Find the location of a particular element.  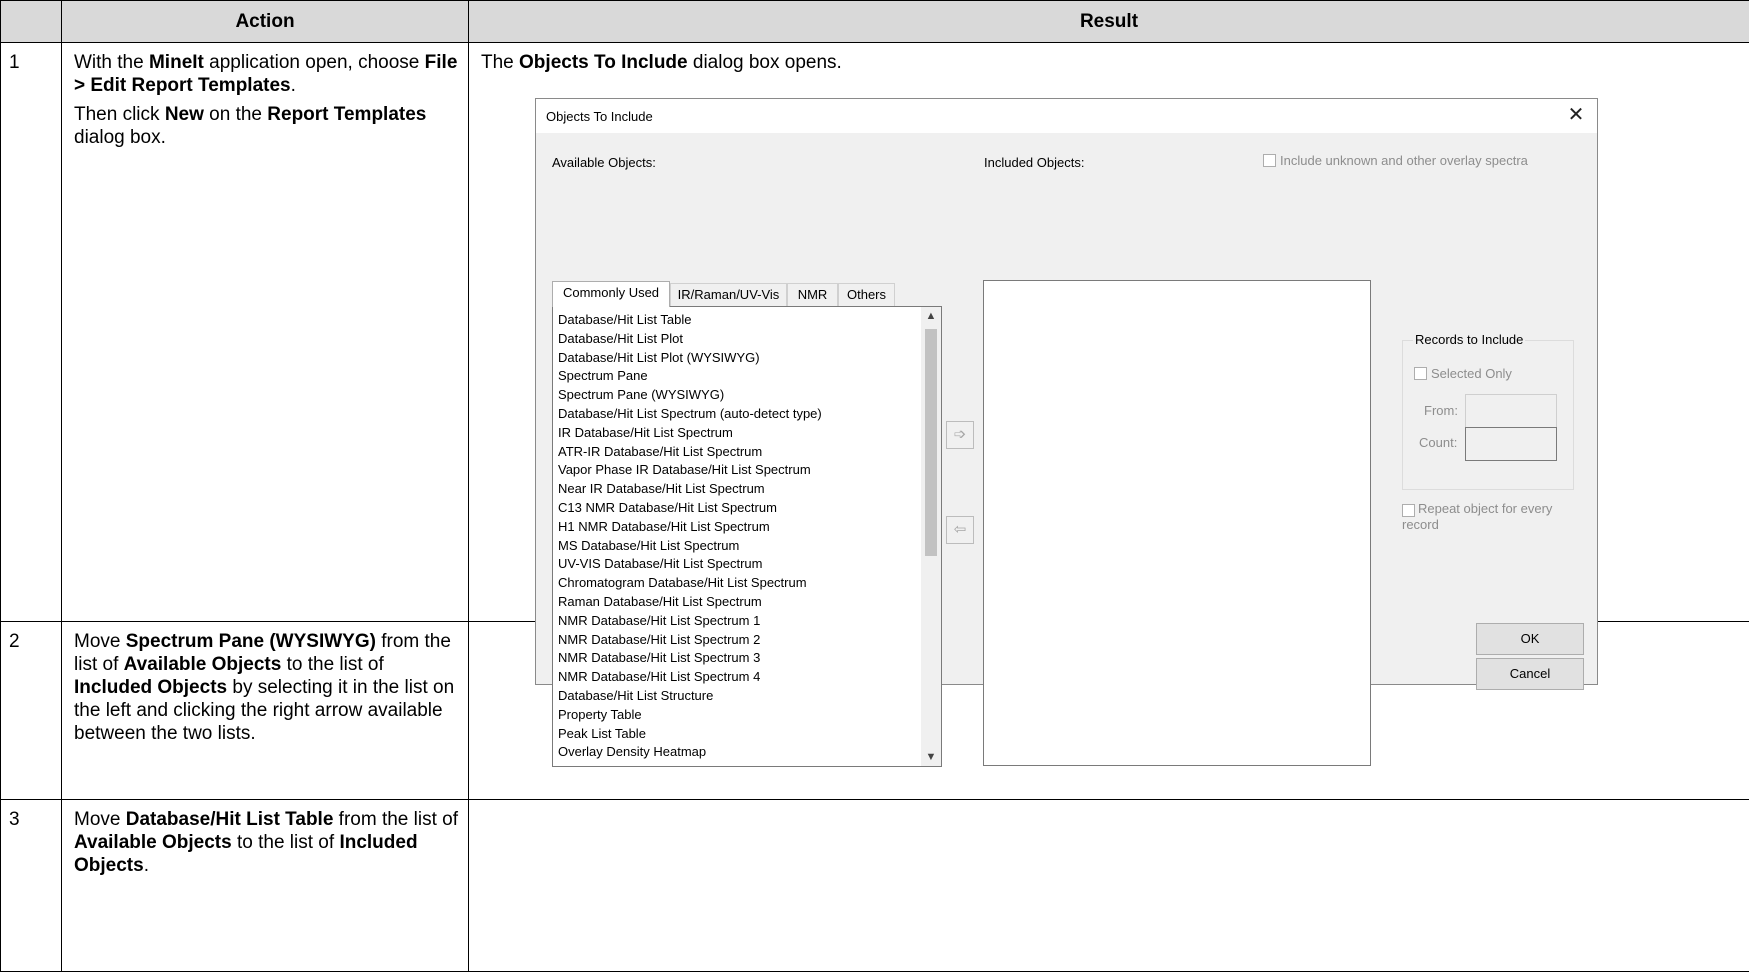

list-item: Peak List Table is located at coordinates (738, 734).